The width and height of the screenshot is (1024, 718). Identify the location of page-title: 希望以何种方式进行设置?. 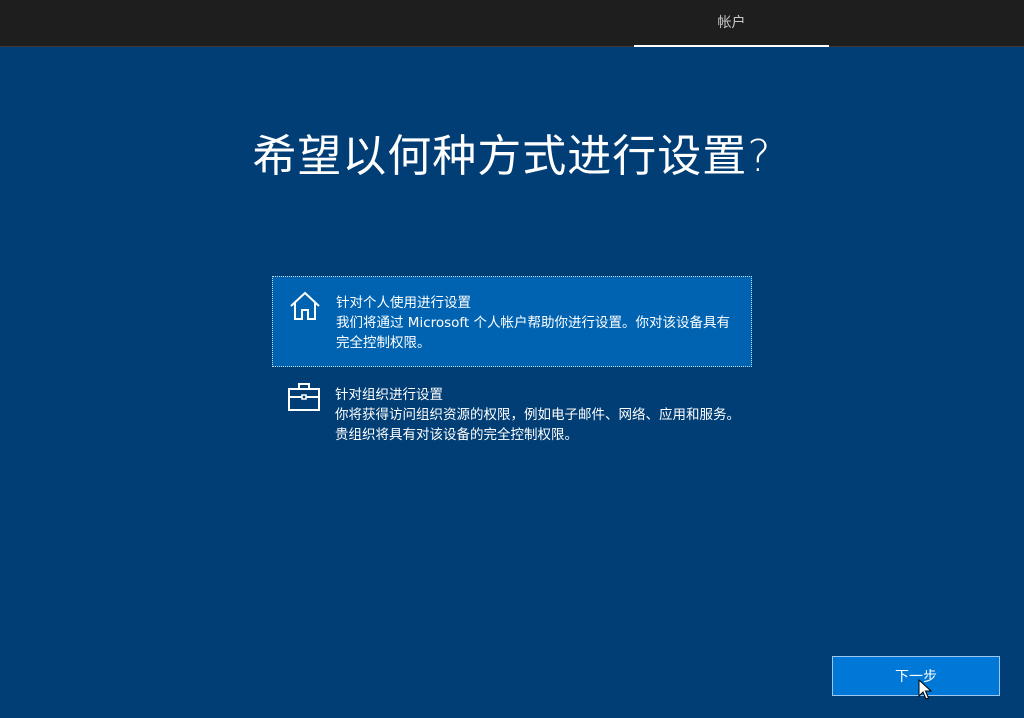
(512, 156).